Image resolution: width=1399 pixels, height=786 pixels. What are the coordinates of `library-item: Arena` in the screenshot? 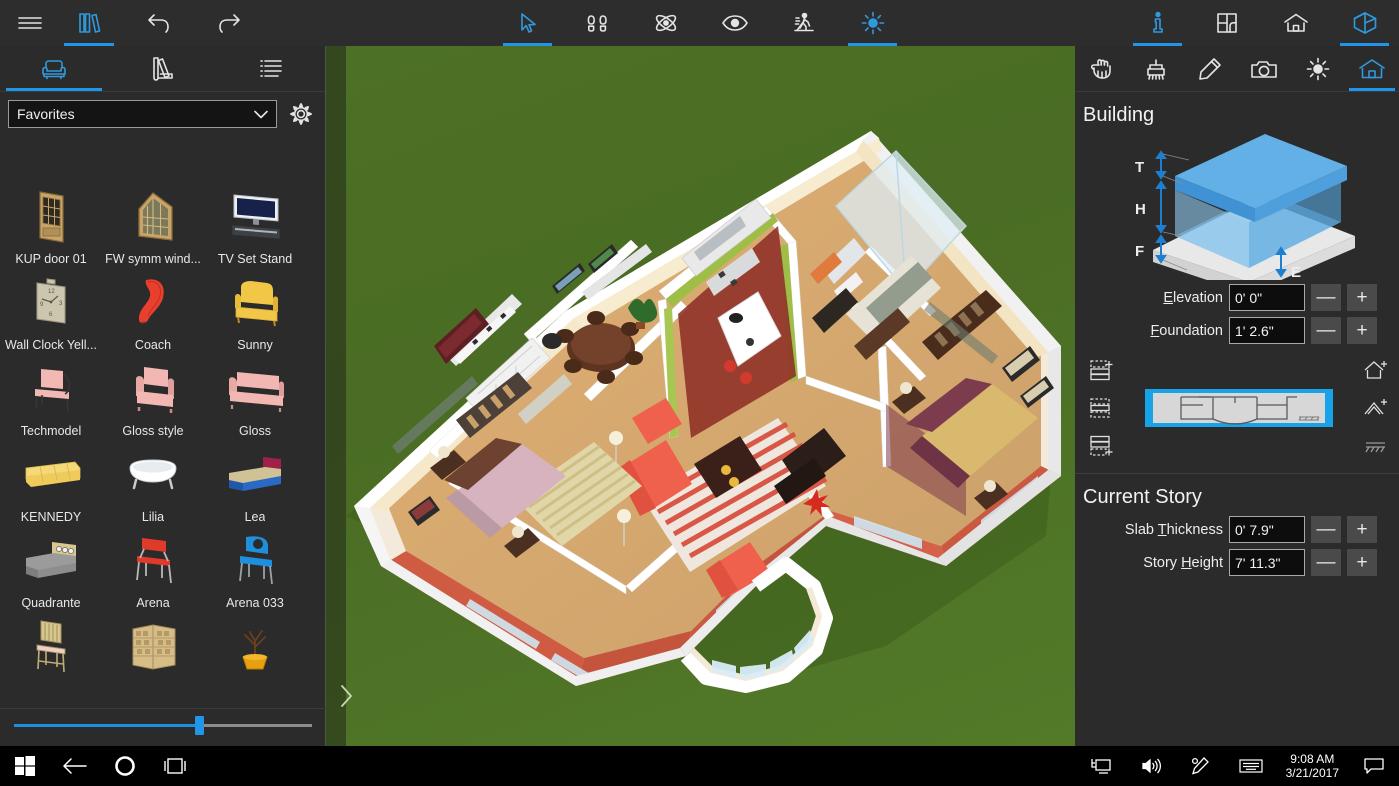 It's located at (153, 567).